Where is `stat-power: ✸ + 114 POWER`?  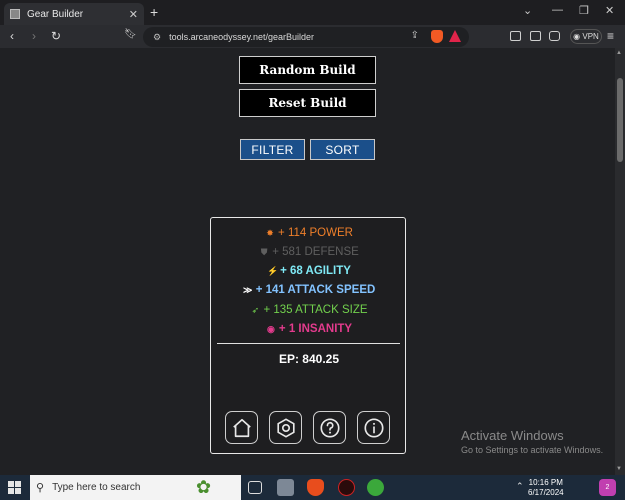
stat-power: ✸ + 114 POWER is located at coordinates (309, 233).